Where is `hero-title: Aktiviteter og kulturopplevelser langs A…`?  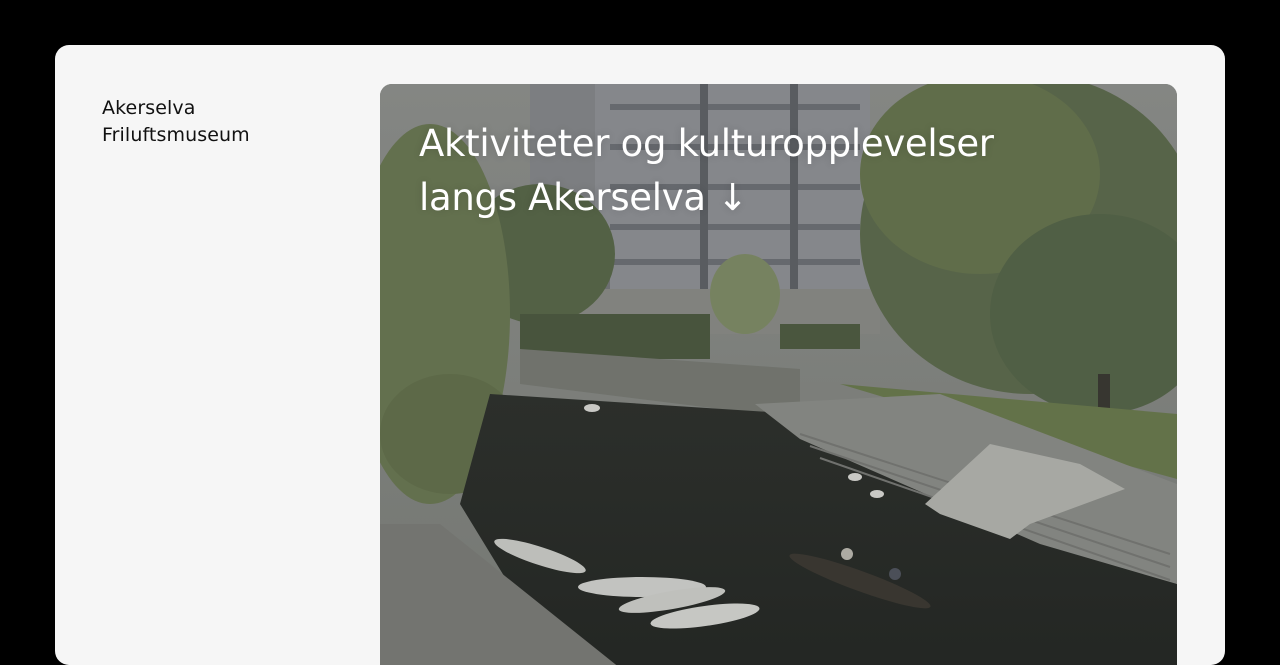 hero-title: Aktiviteter og kulturopplevelser langs A… is located at coordinates (706, 171).